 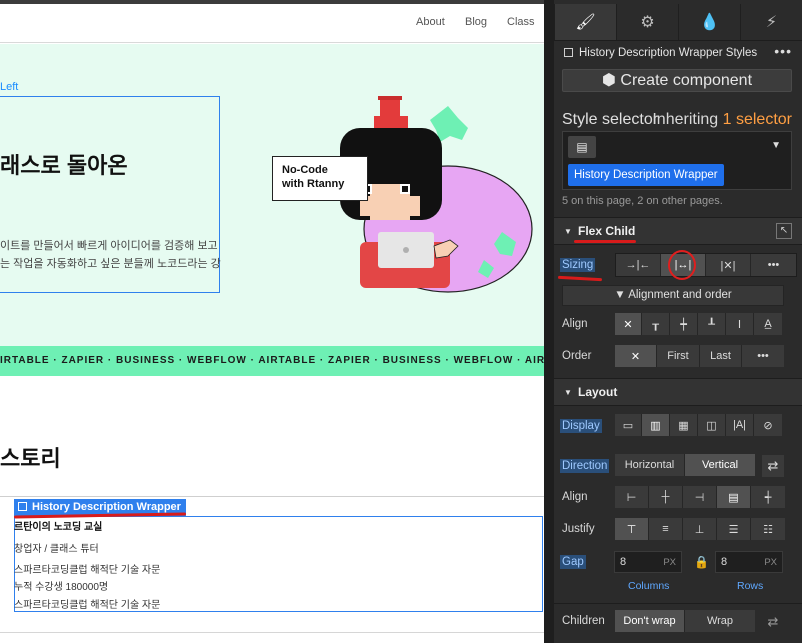 I want to click on order-none-icon: ✕, so click(x=636, y=356).